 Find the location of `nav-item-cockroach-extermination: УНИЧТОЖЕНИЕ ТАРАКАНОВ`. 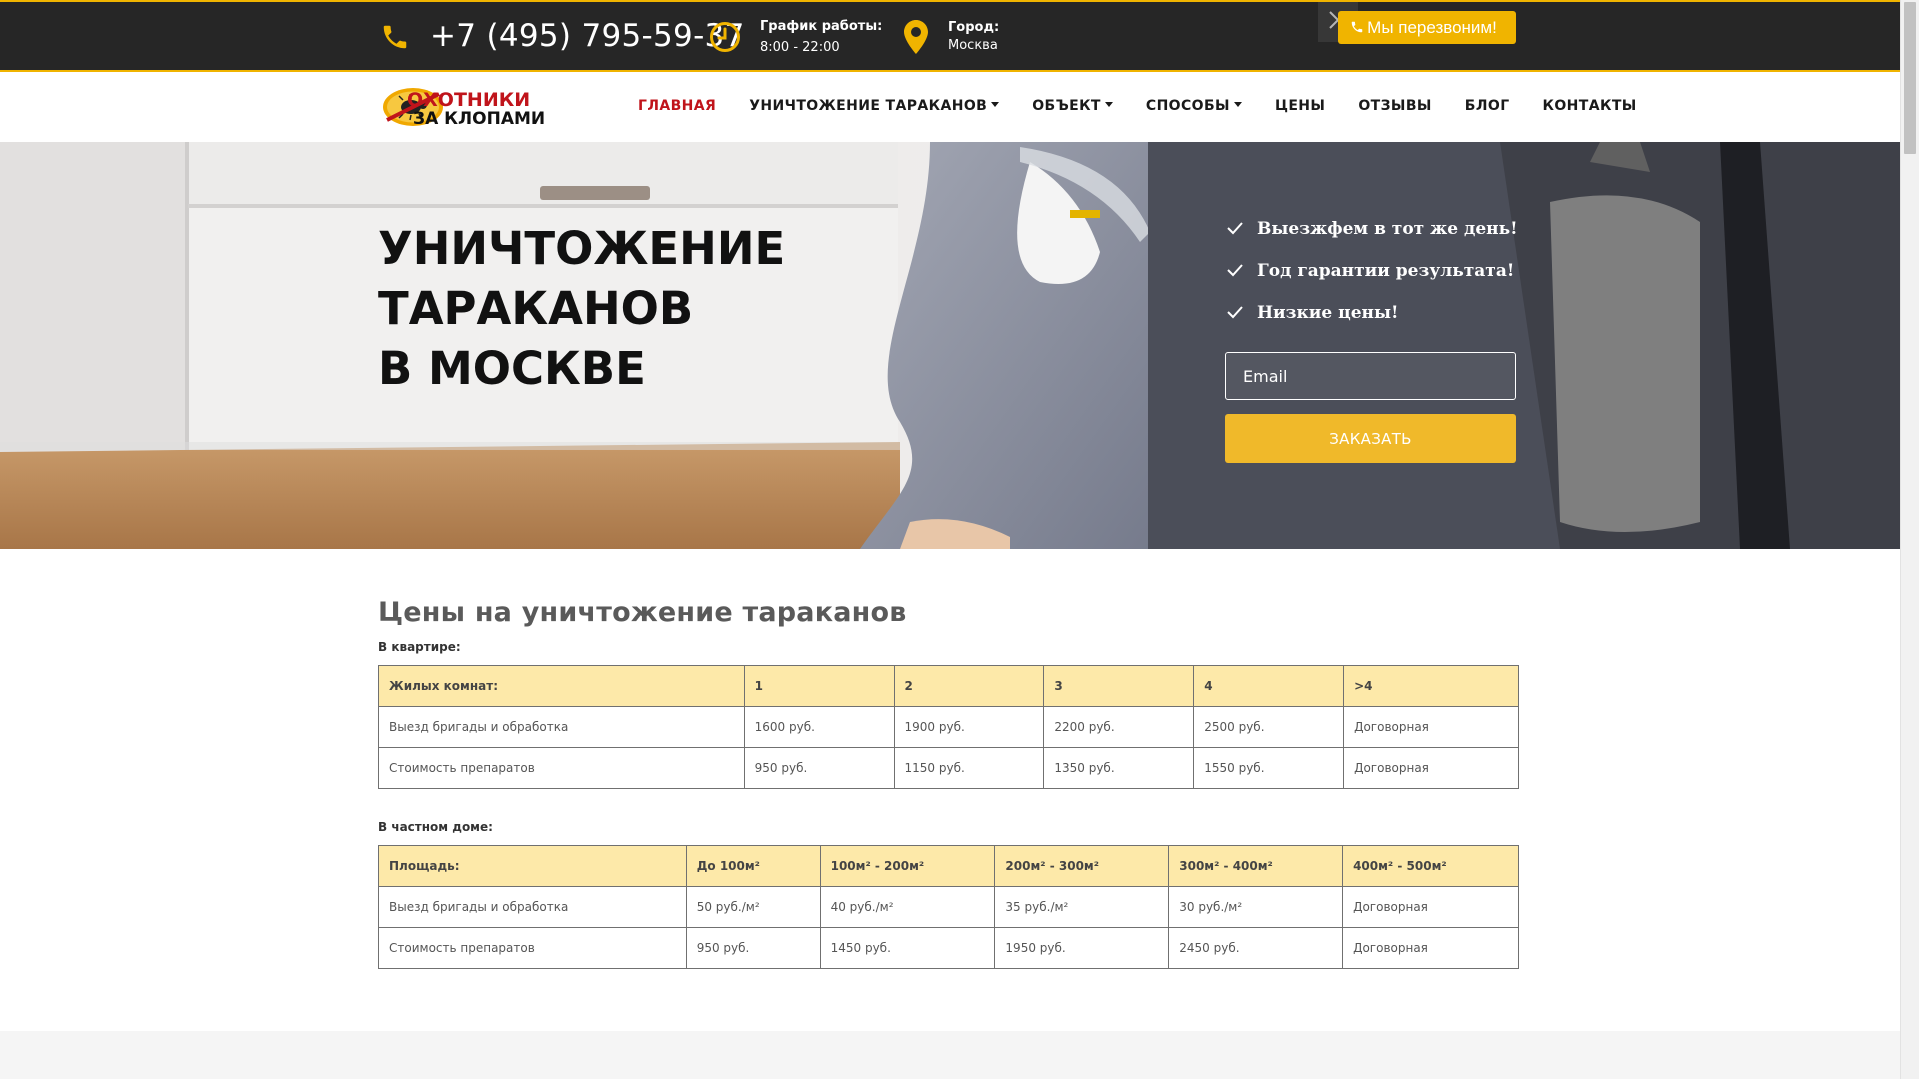

nav-item-cockroach-extermination: УНИЧТОЖЕНИЕ ТАРАКАНОВ is located at coordinates (874, 108).